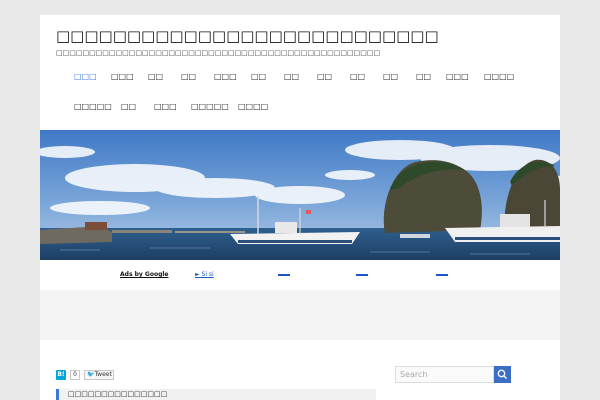 This screenshot has height=400, width=600. I want to click on search-button, so click(502, 374).